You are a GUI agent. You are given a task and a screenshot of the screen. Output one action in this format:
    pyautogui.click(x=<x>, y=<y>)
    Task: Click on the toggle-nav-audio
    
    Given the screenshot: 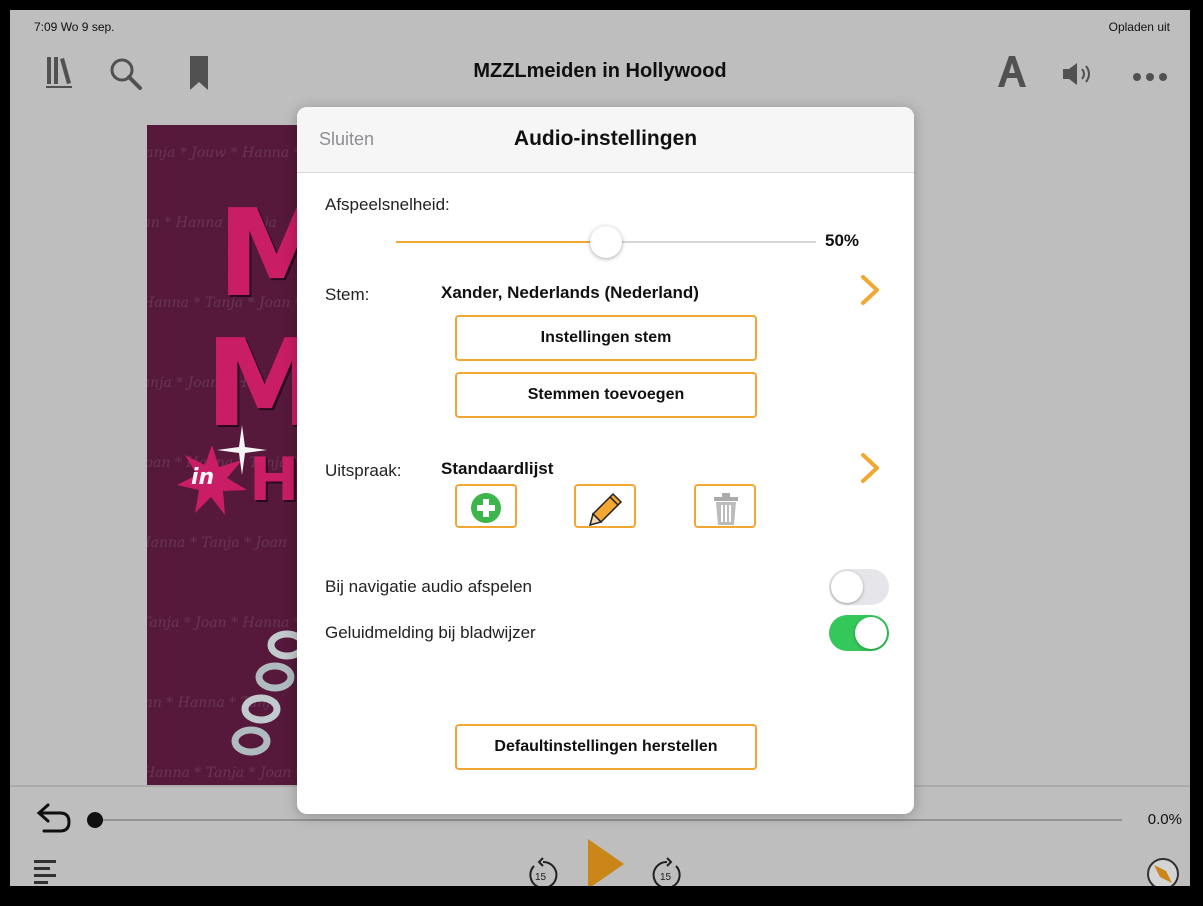 What is the action you would take?
    pyautogui.click(x=859, y=587)
    